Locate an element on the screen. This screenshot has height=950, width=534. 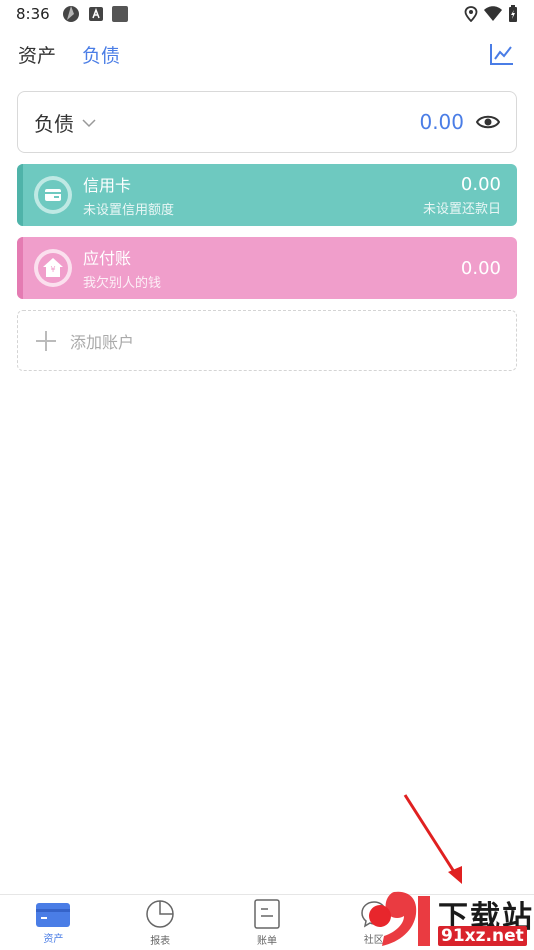
tab-liabilities: 负债 is located at coordinates (101, 54).